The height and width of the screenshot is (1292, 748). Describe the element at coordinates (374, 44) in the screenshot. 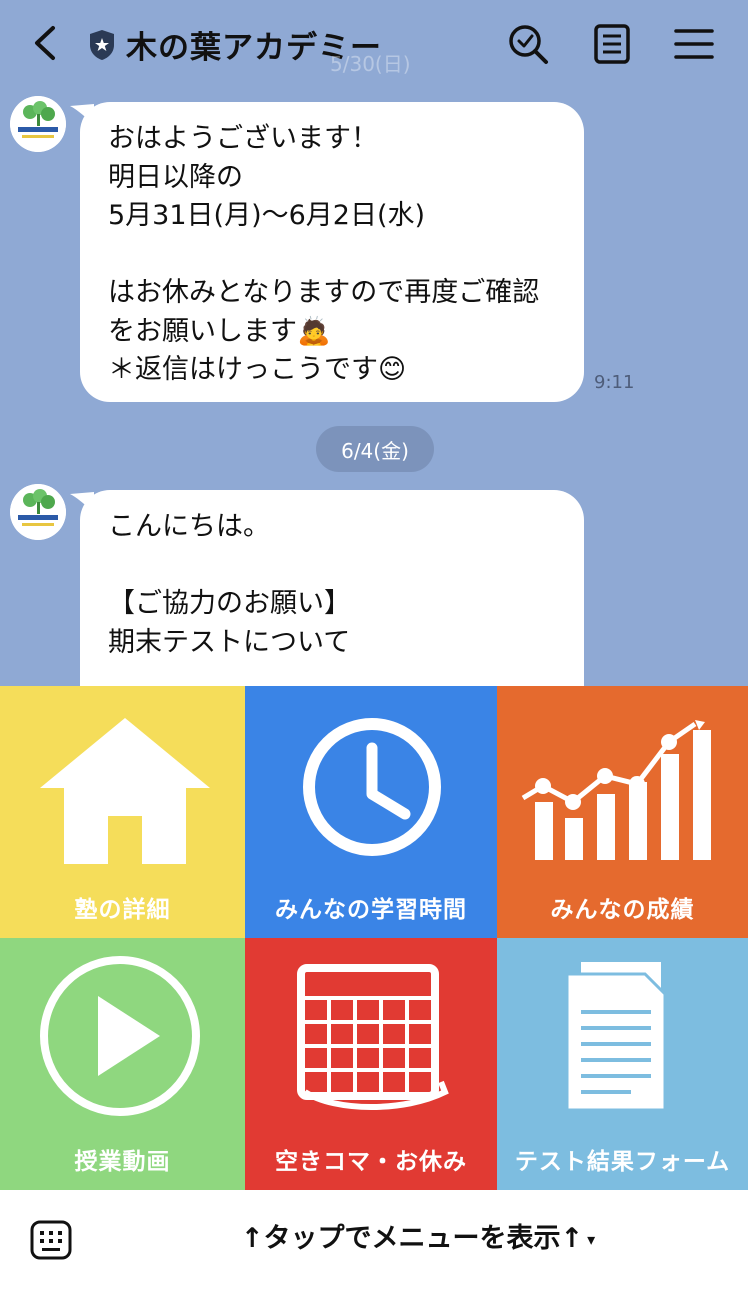

I see `chat-header: 木の葉アカデミー 5/30(日)` at that location.